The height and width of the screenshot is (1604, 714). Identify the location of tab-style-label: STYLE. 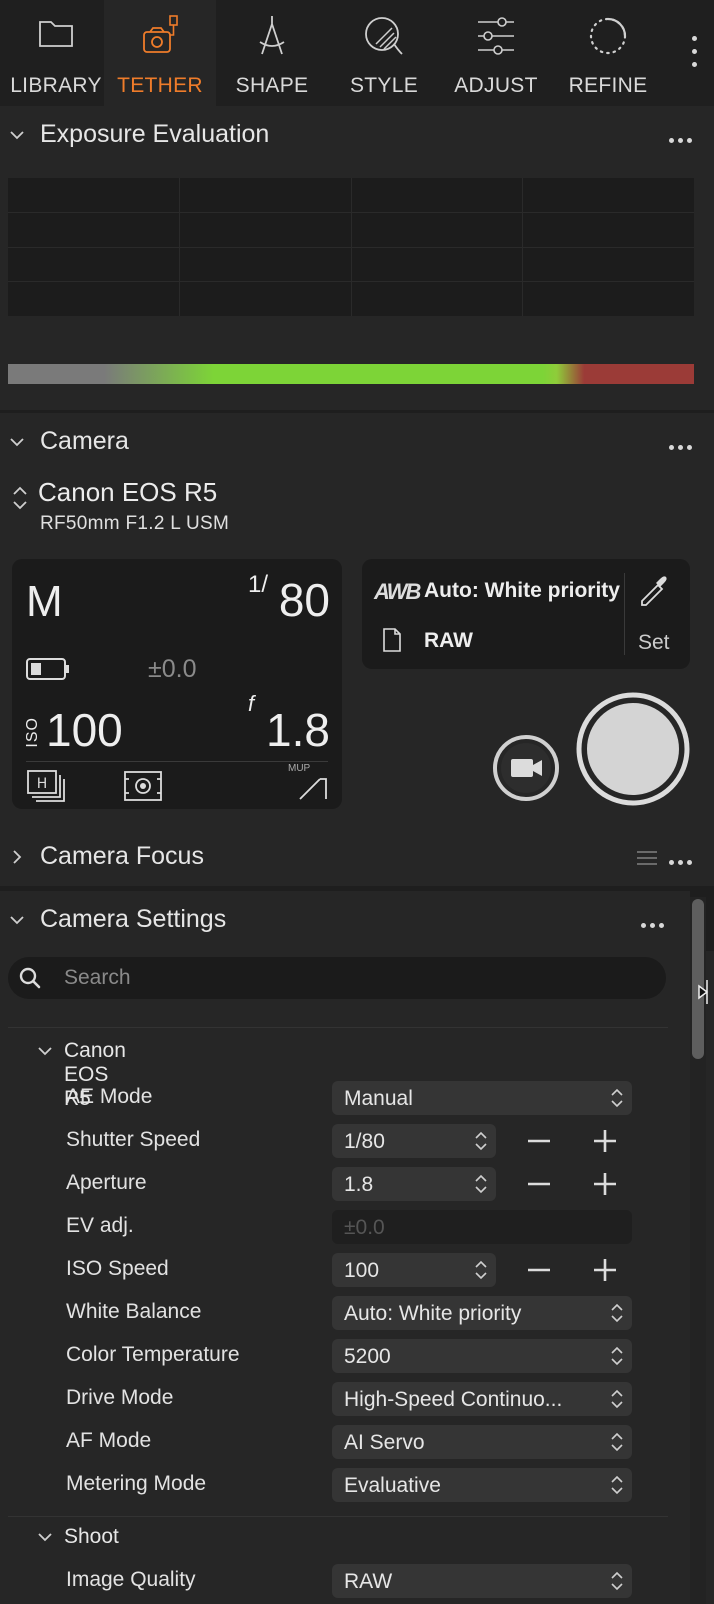
(384, 85).